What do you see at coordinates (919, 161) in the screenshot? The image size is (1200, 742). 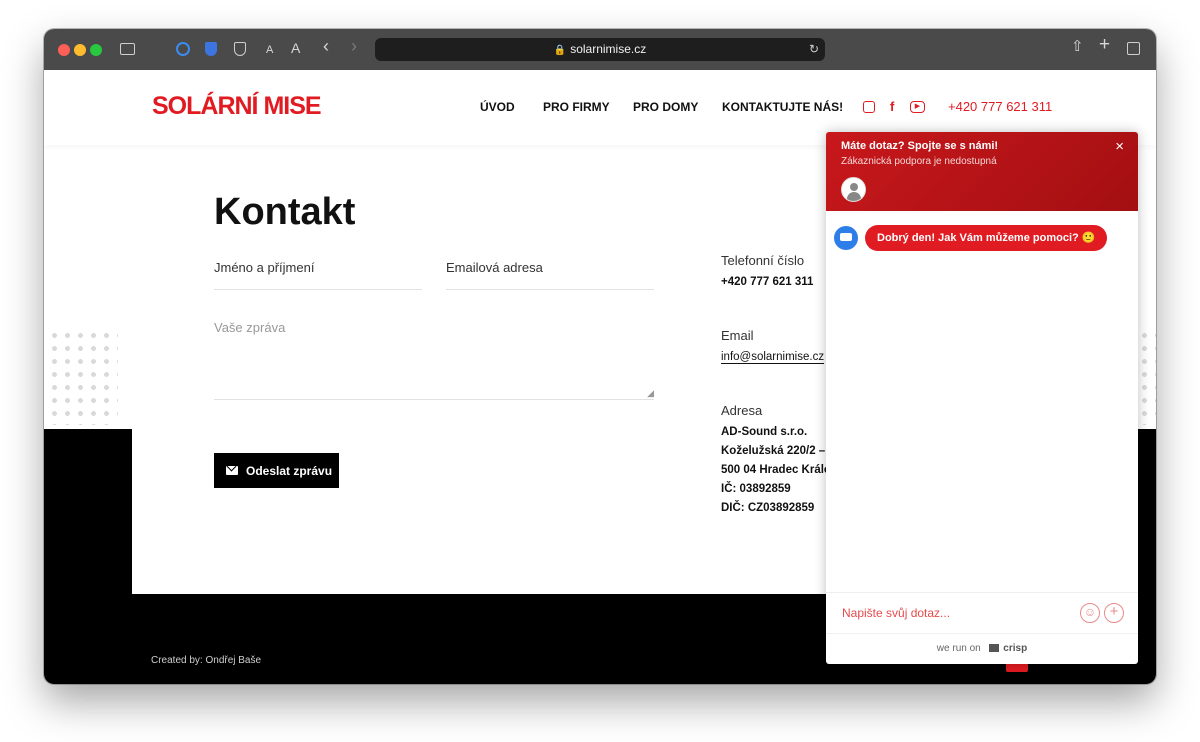 I see `chat-status: Zákaznická podpora je nedostupná` at bounding box center [919, 161].